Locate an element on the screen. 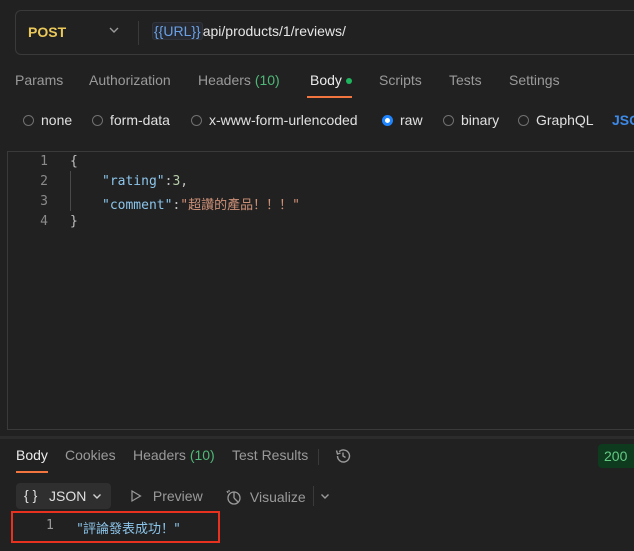 The width and height of the screenshot is (634, 551). play-icon is located at coordinates (136, 496).